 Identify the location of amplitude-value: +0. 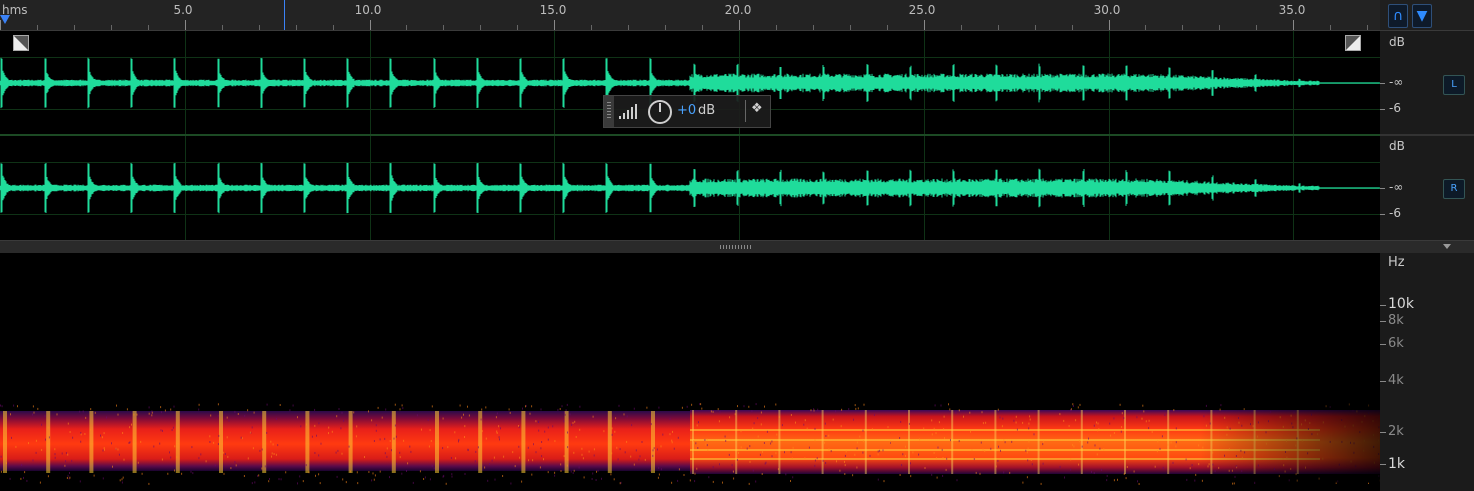
(686, 110).